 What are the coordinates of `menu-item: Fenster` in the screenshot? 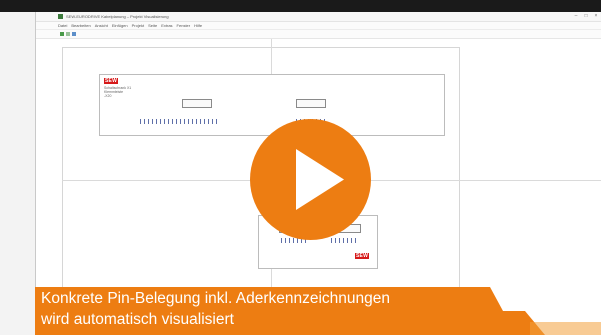 It's located at (184, 25).